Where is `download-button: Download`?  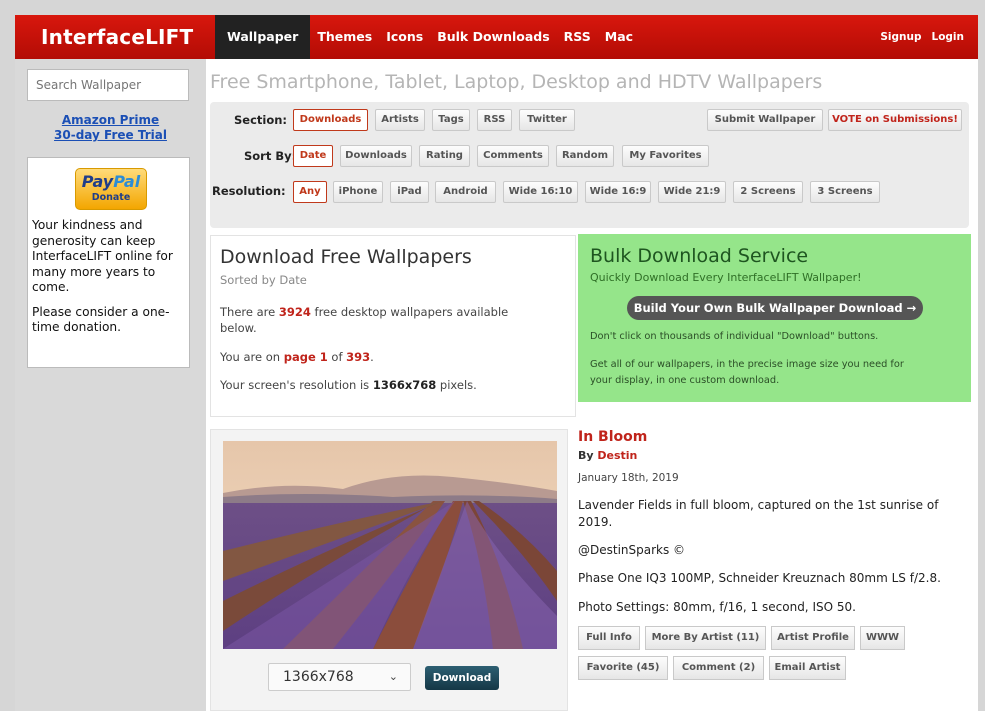 download-button: Download is located at coordinates (462, 678).